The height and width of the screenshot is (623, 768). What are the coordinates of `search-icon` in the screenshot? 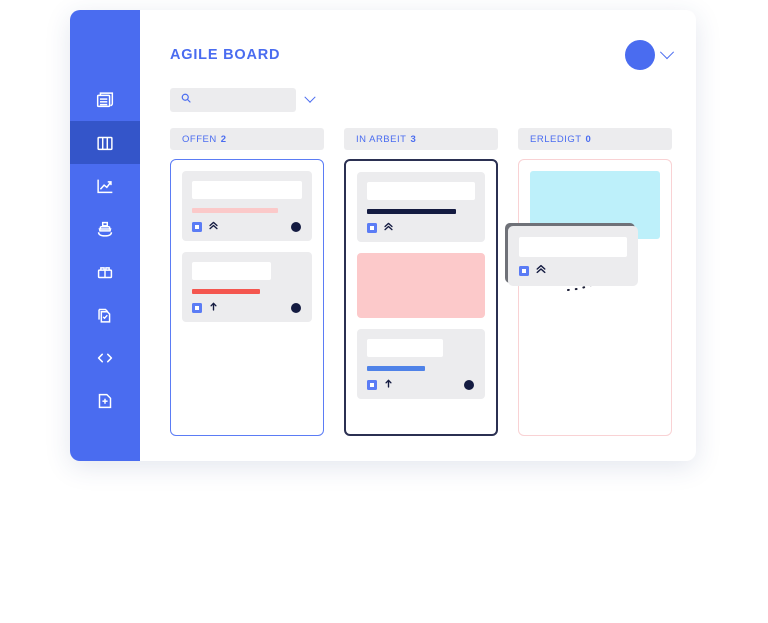 It's located at (186, 100).